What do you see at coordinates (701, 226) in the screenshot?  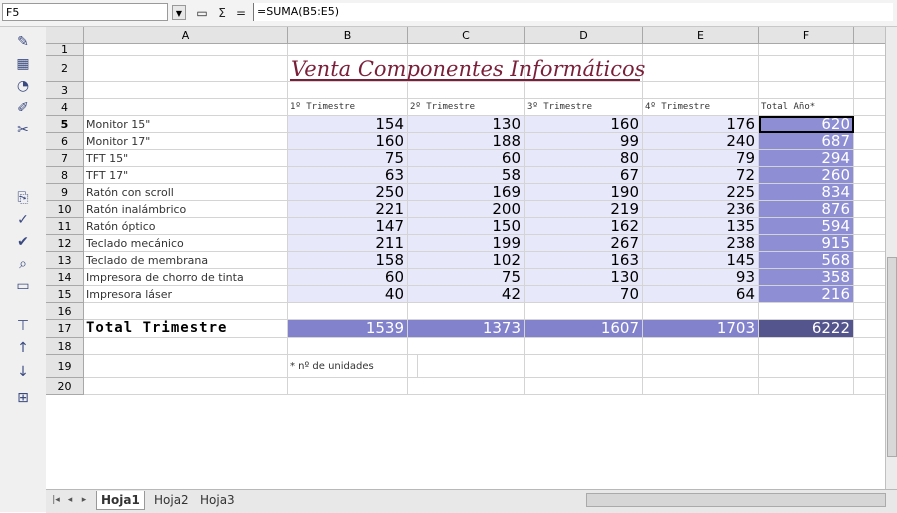 I see `quarter-value: 135` at bounding box center [701, 226].